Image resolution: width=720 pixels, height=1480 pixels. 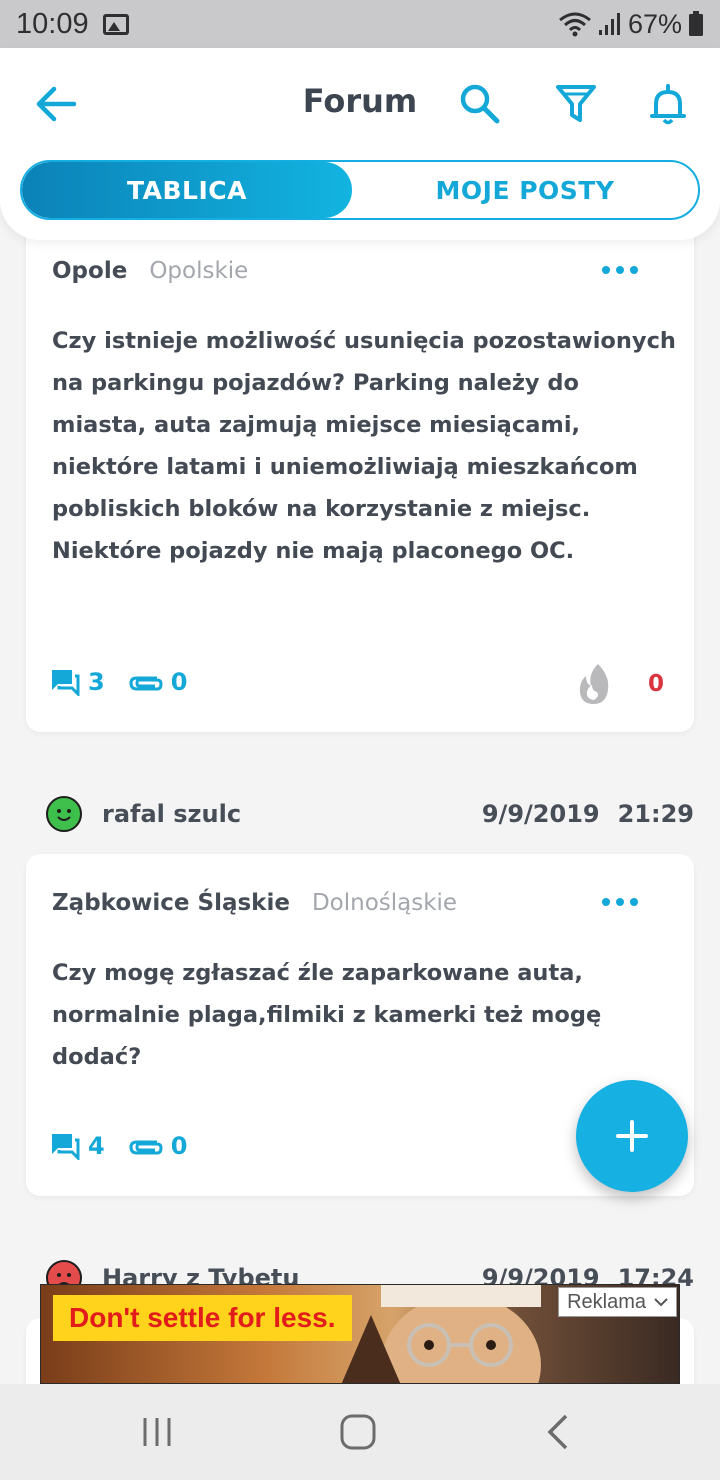 I want to click on post-stats: 4 0, so click(x=129, y=1146).